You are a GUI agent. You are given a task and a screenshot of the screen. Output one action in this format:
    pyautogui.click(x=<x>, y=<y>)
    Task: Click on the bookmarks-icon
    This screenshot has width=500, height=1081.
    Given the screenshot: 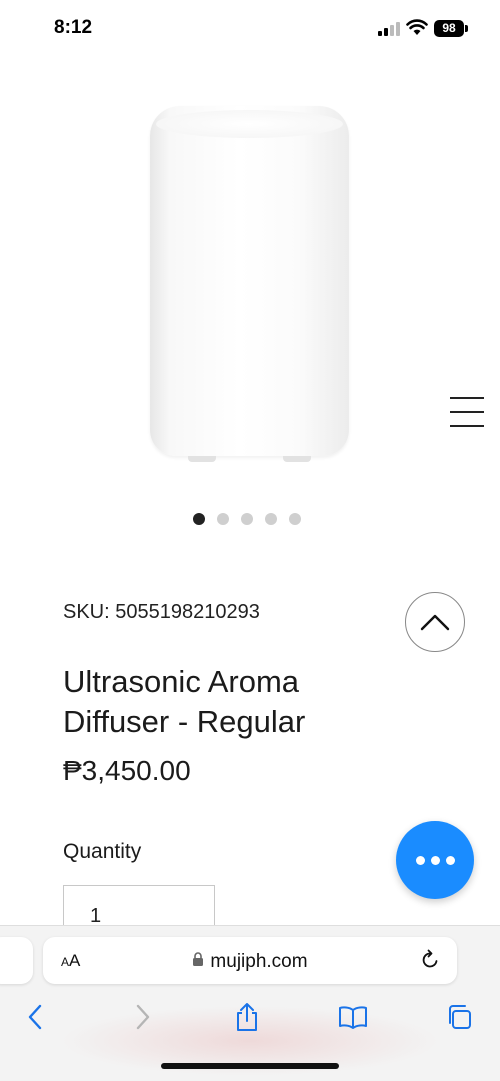 What is the action you would take?
    pyautogui.click(x=353, y=1017)
    